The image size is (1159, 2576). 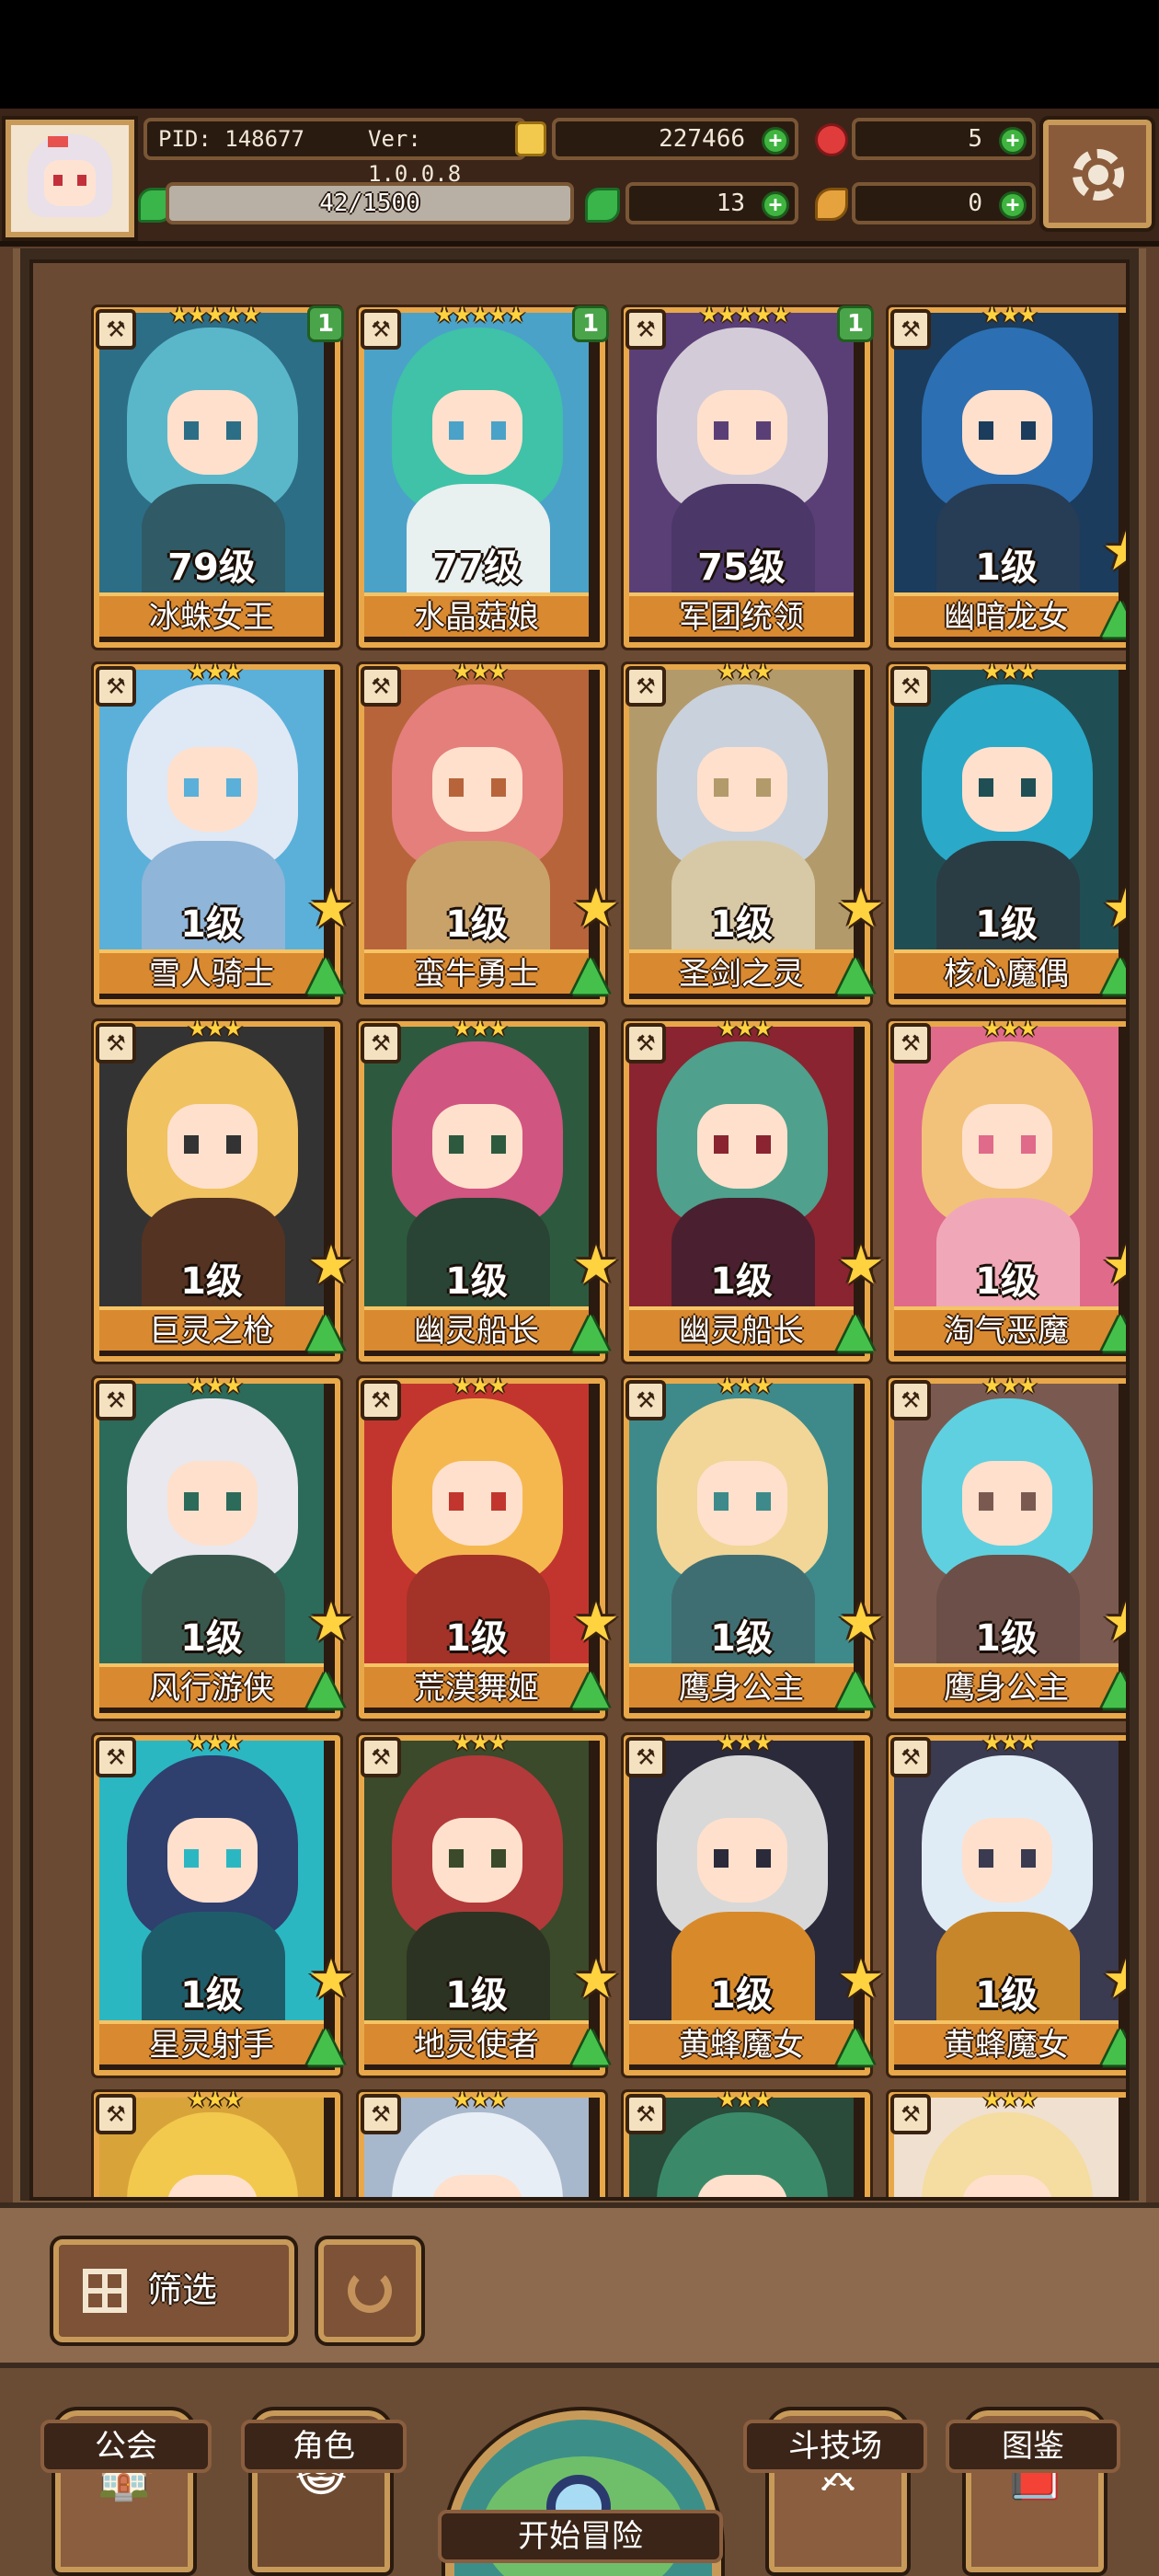 What do you see at coordinates (370, 2291) in the screenshot?
I see `refresh-button` at bounding box center [370, 2291].